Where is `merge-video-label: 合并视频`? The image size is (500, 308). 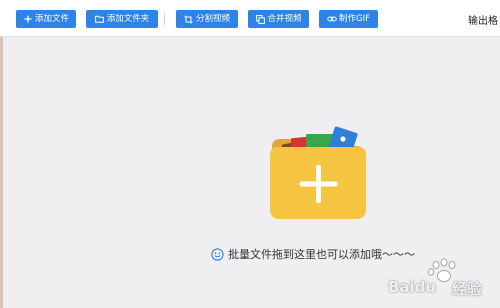 merge-video-label: 合并视频 is located at coordinates (284, 19).